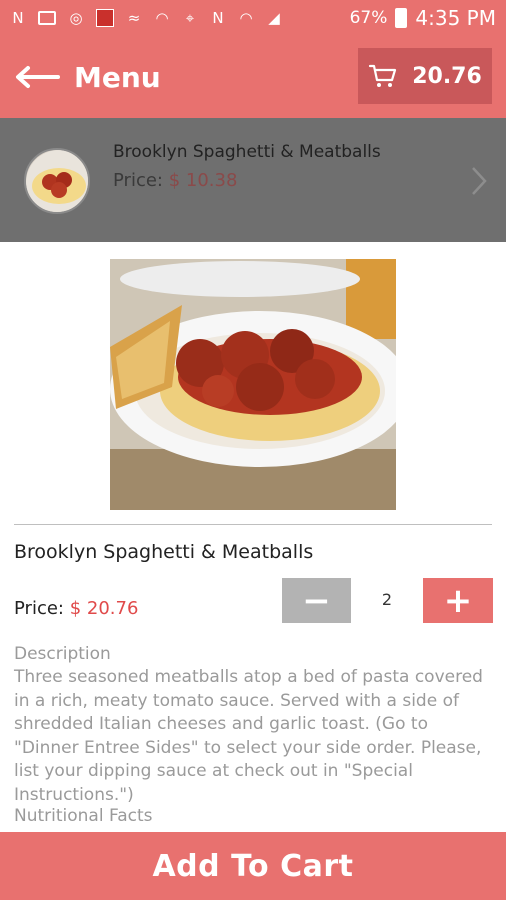  Describe the element at coordinates (38, 77) in the screenshot. I see `arrow-left-icon` at that location.